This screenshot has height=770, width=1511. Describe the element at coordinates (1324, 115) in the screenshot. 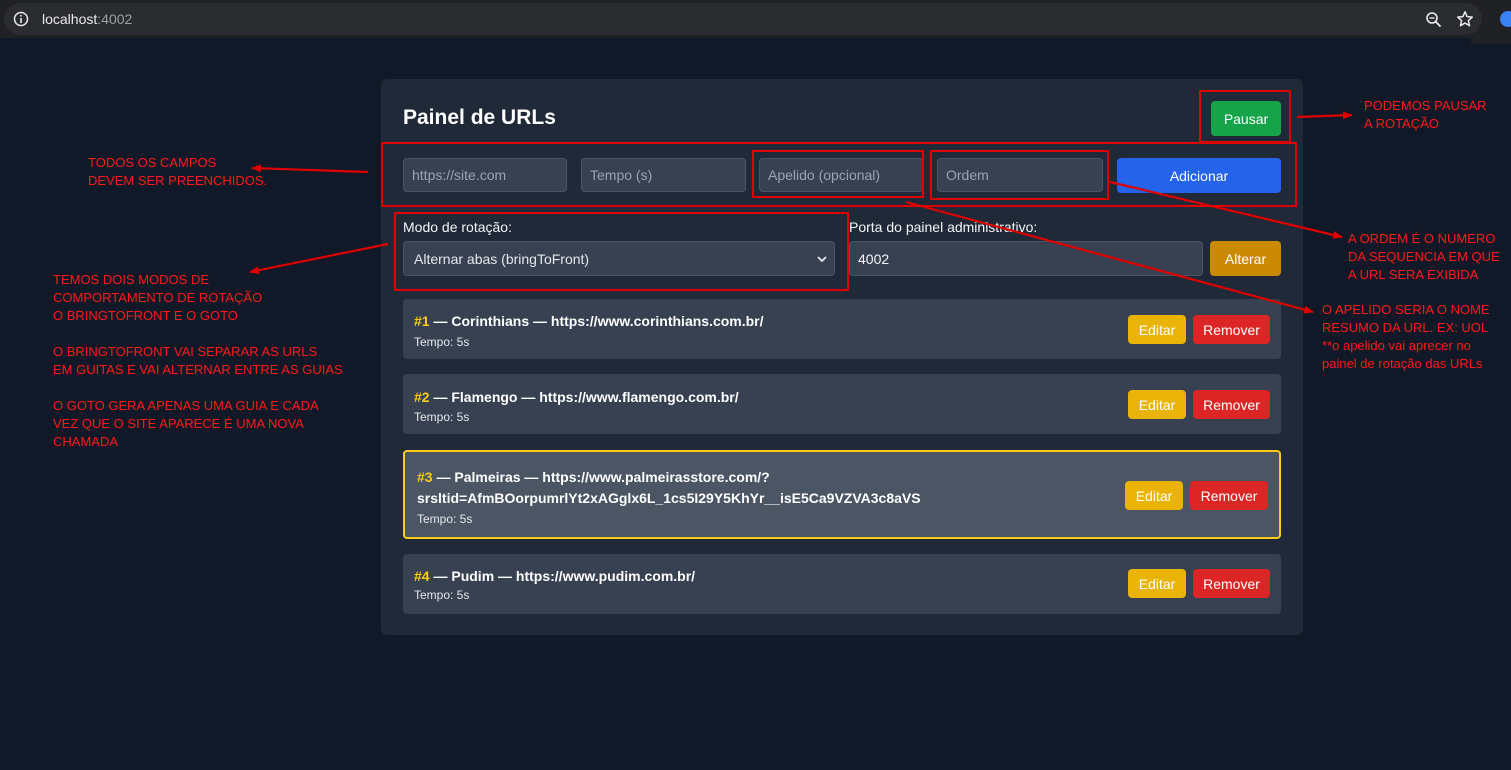

I see `arrow-pause` at that location.